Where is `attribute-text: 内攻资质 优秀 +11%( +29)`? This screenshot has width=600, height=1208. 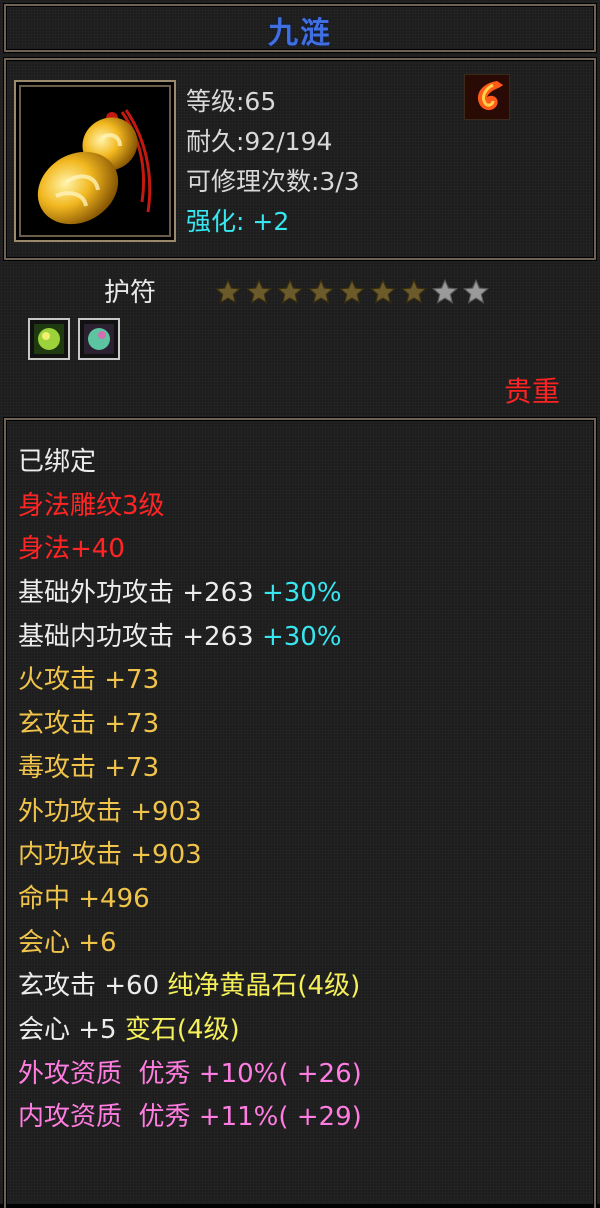
attribute-text: 内攻资质 优秀 +11%( +29) is located at coordinates (190, 1117).